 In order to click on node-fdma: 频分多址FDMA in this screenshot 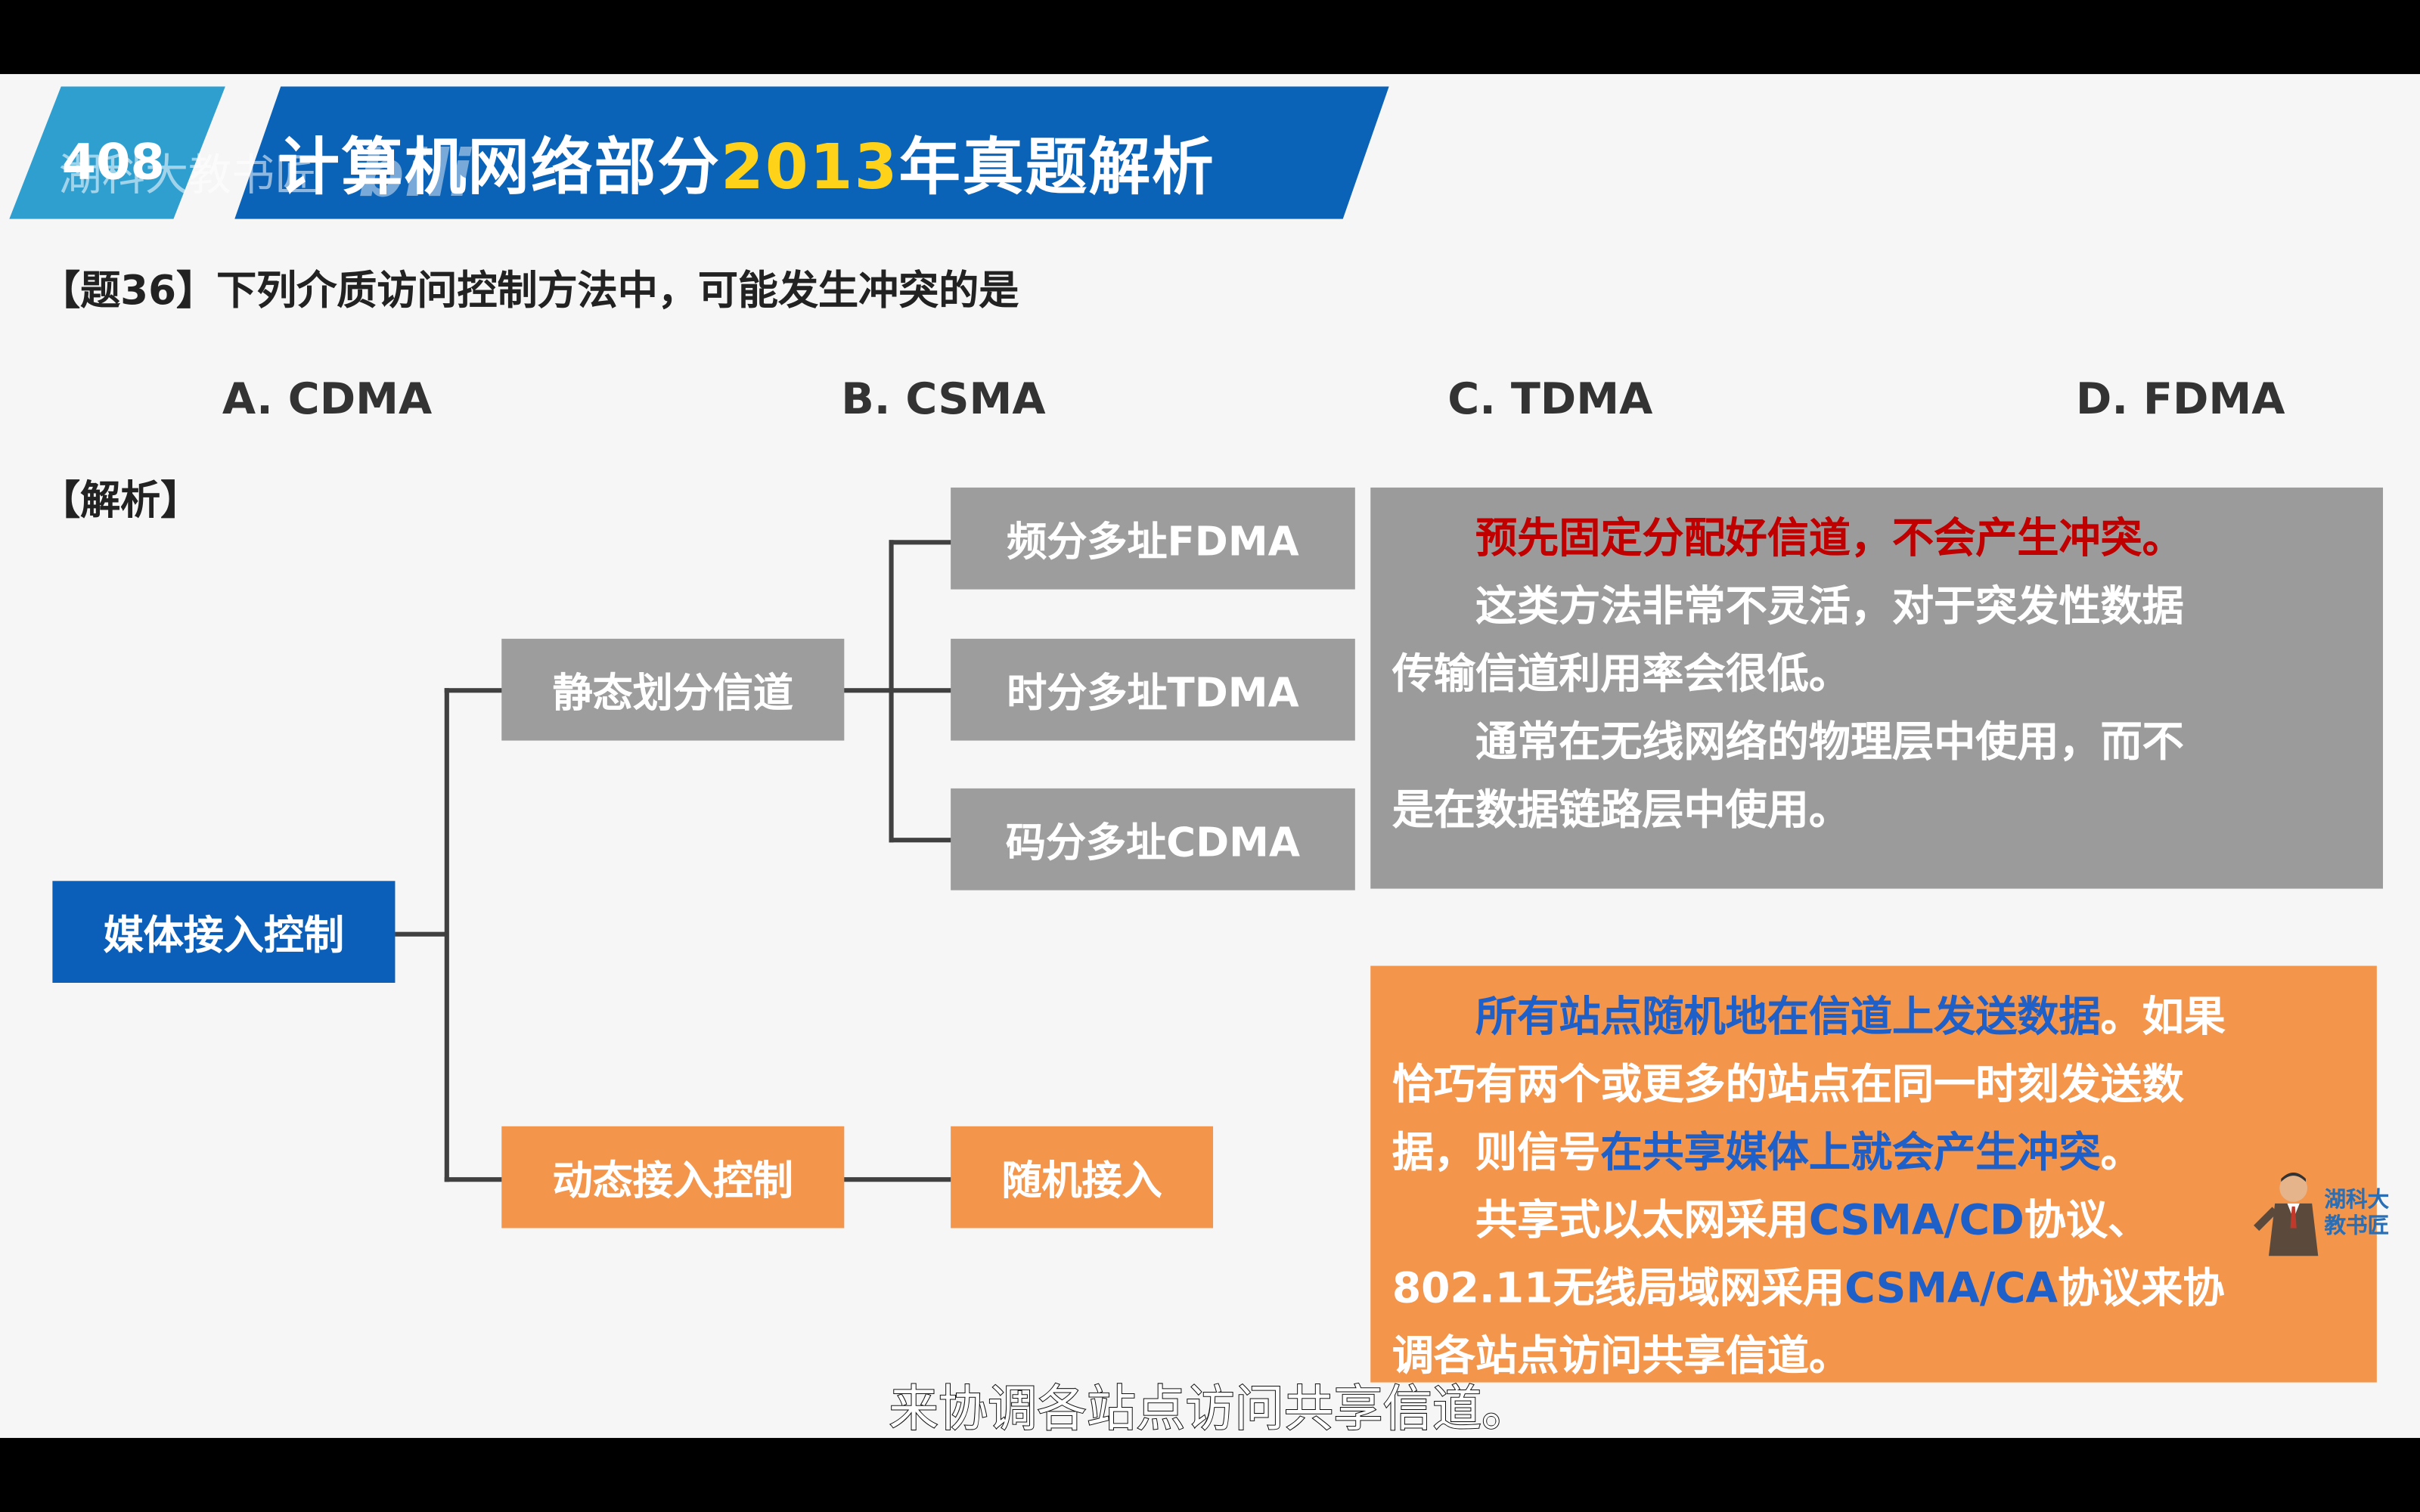, I will do `click(1153, 538)`.